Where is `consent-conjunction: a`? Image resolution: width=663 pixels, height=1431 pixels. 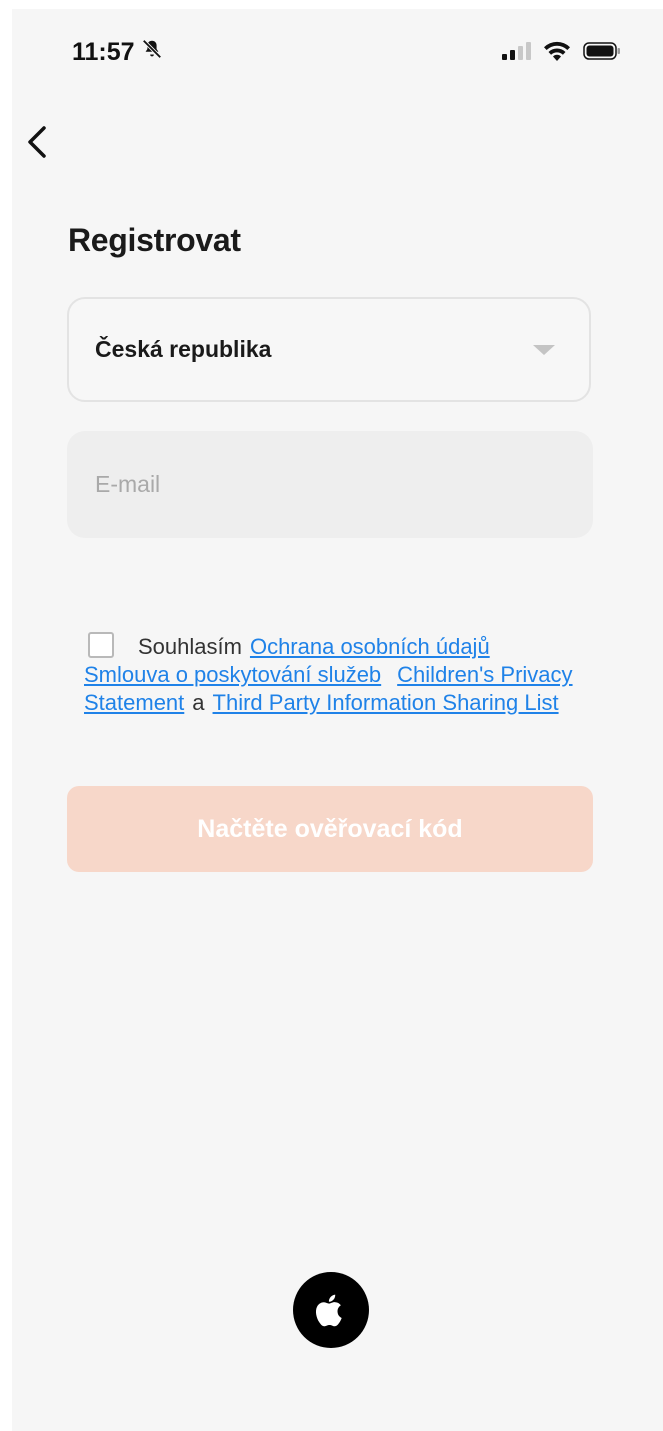 consent-conjunction: a is located at coordinates (198, 702).